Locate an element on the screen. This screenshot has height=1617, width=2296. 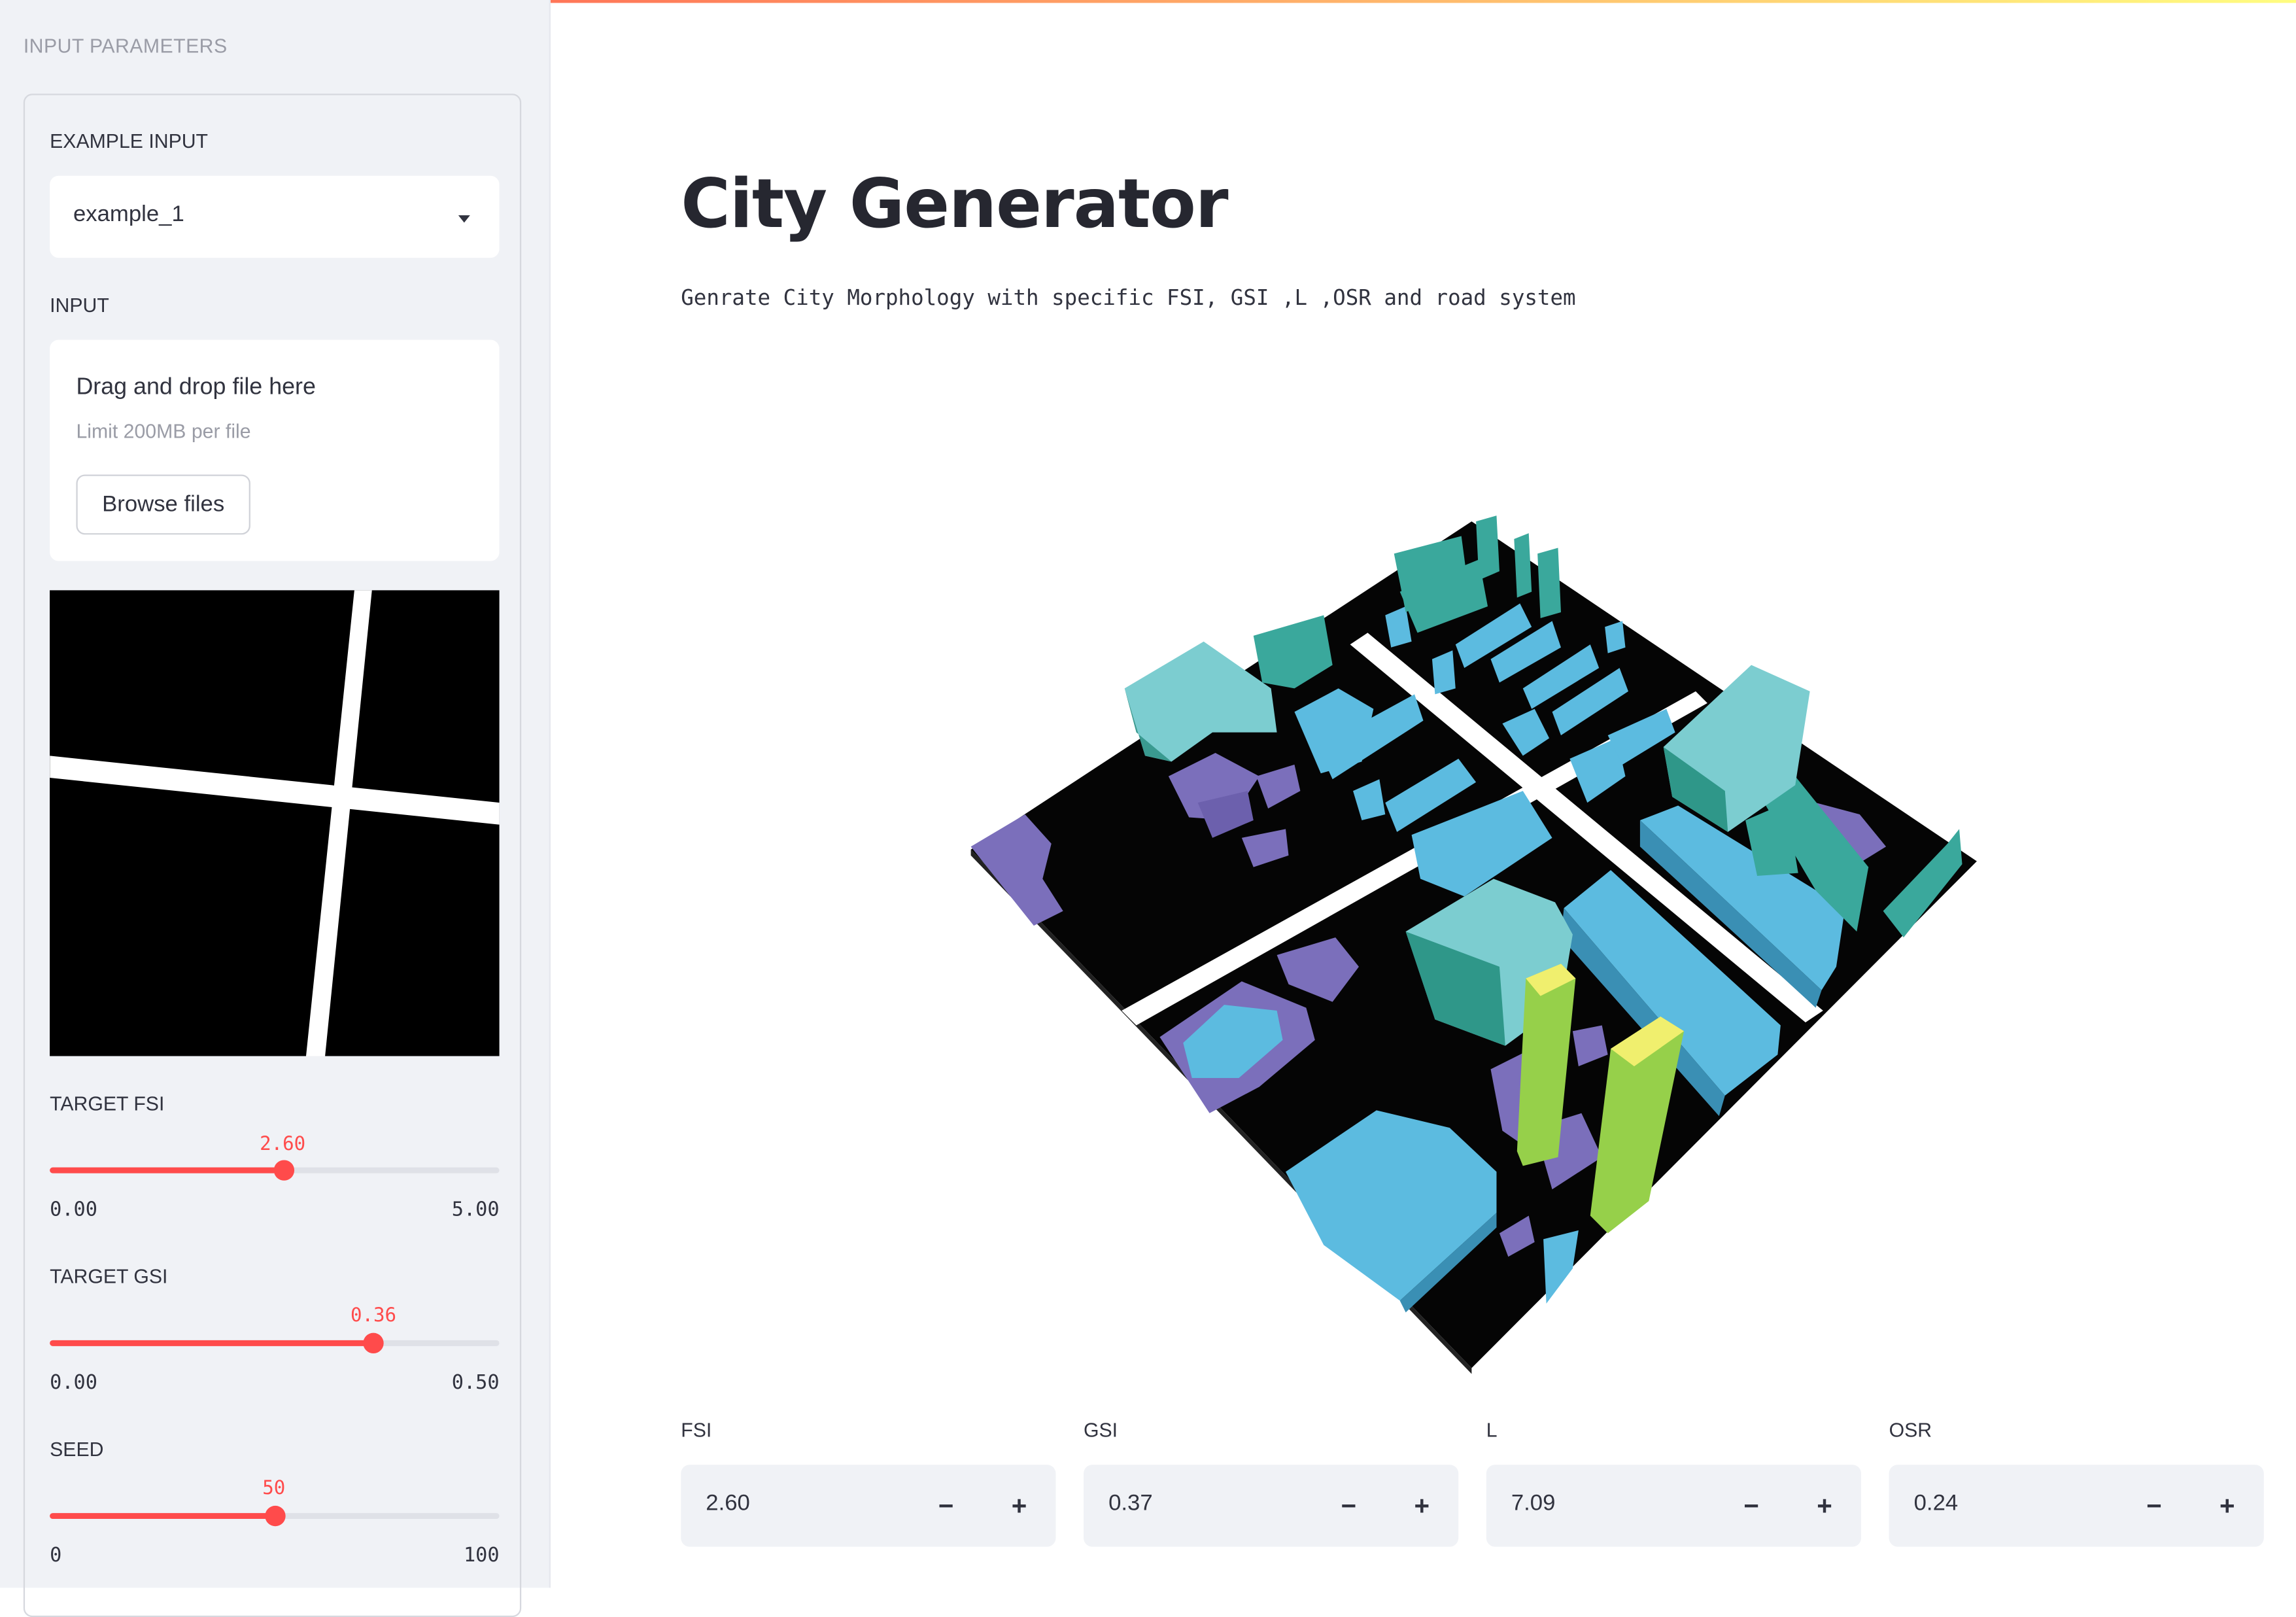
seed-value: 50 is located at coordinates (274, 1489).